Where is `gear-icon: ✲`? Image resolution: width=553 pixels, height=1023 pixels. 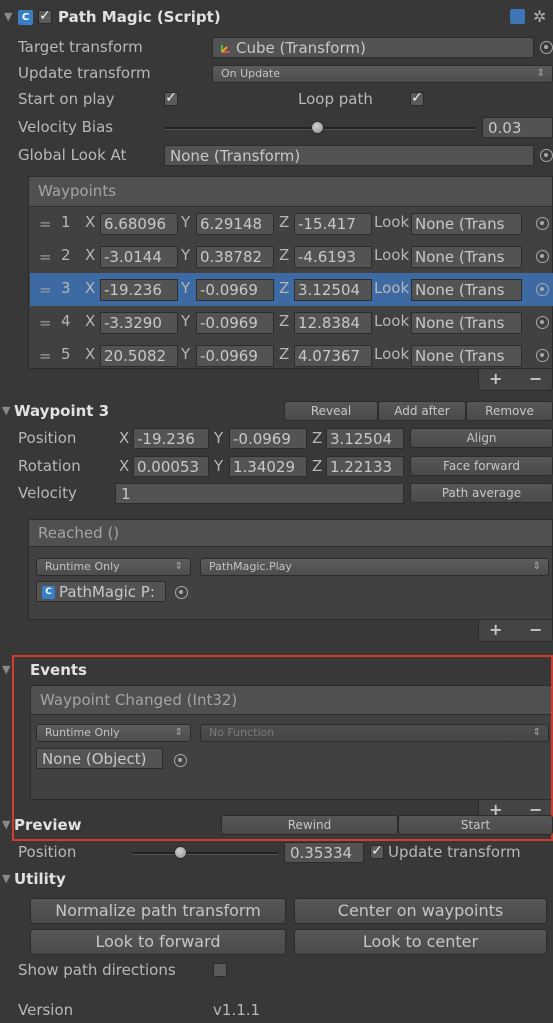
gear-icon: ✲ is located at coordinates (539, 17).